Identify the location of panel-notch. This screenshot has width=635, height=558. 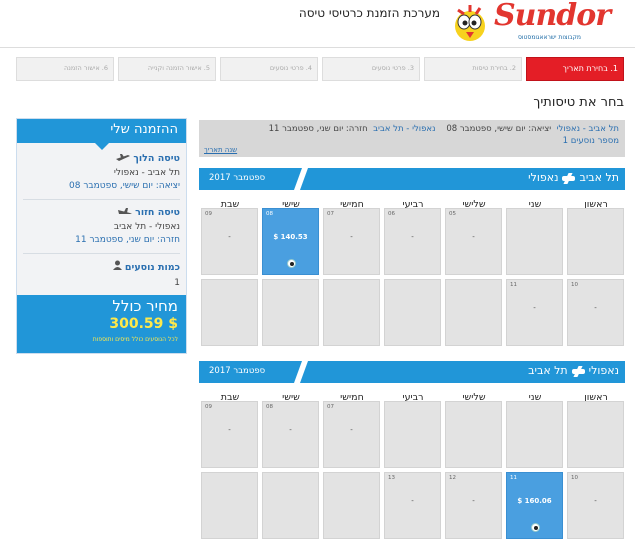
(101, 146).